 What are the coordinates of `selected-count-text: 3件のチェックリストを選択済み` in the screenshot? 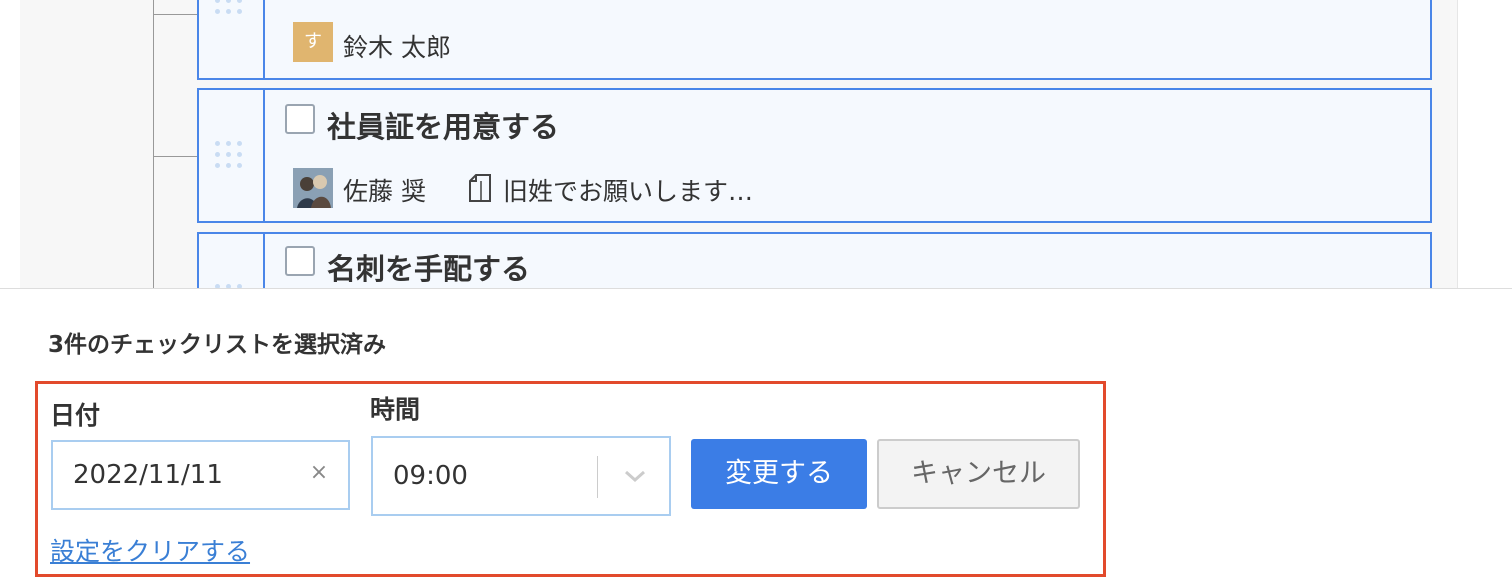 It's located at (217, 345).